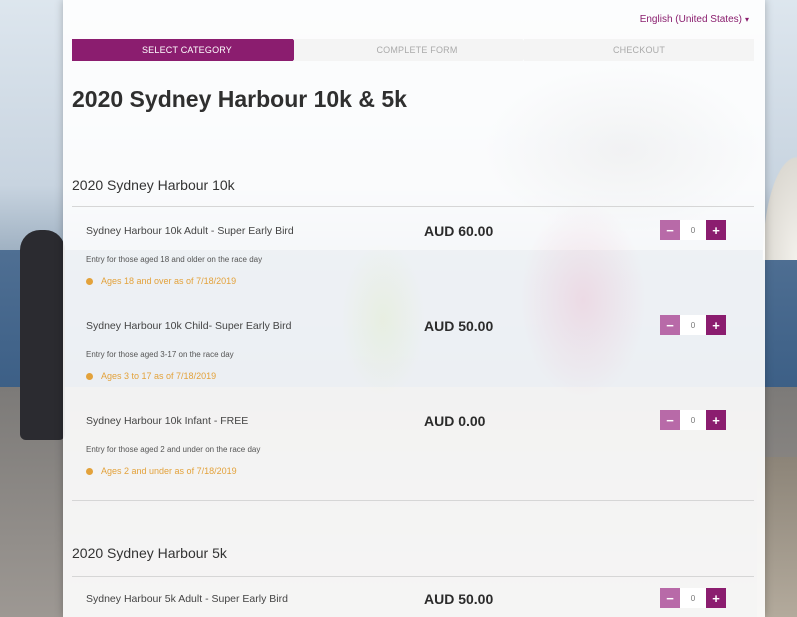 The height and width of the screenshot is (617, 797). I want to click on ticket-age-requirement: Ages 18 and over as of 7/18/2019, so click(161, 281).